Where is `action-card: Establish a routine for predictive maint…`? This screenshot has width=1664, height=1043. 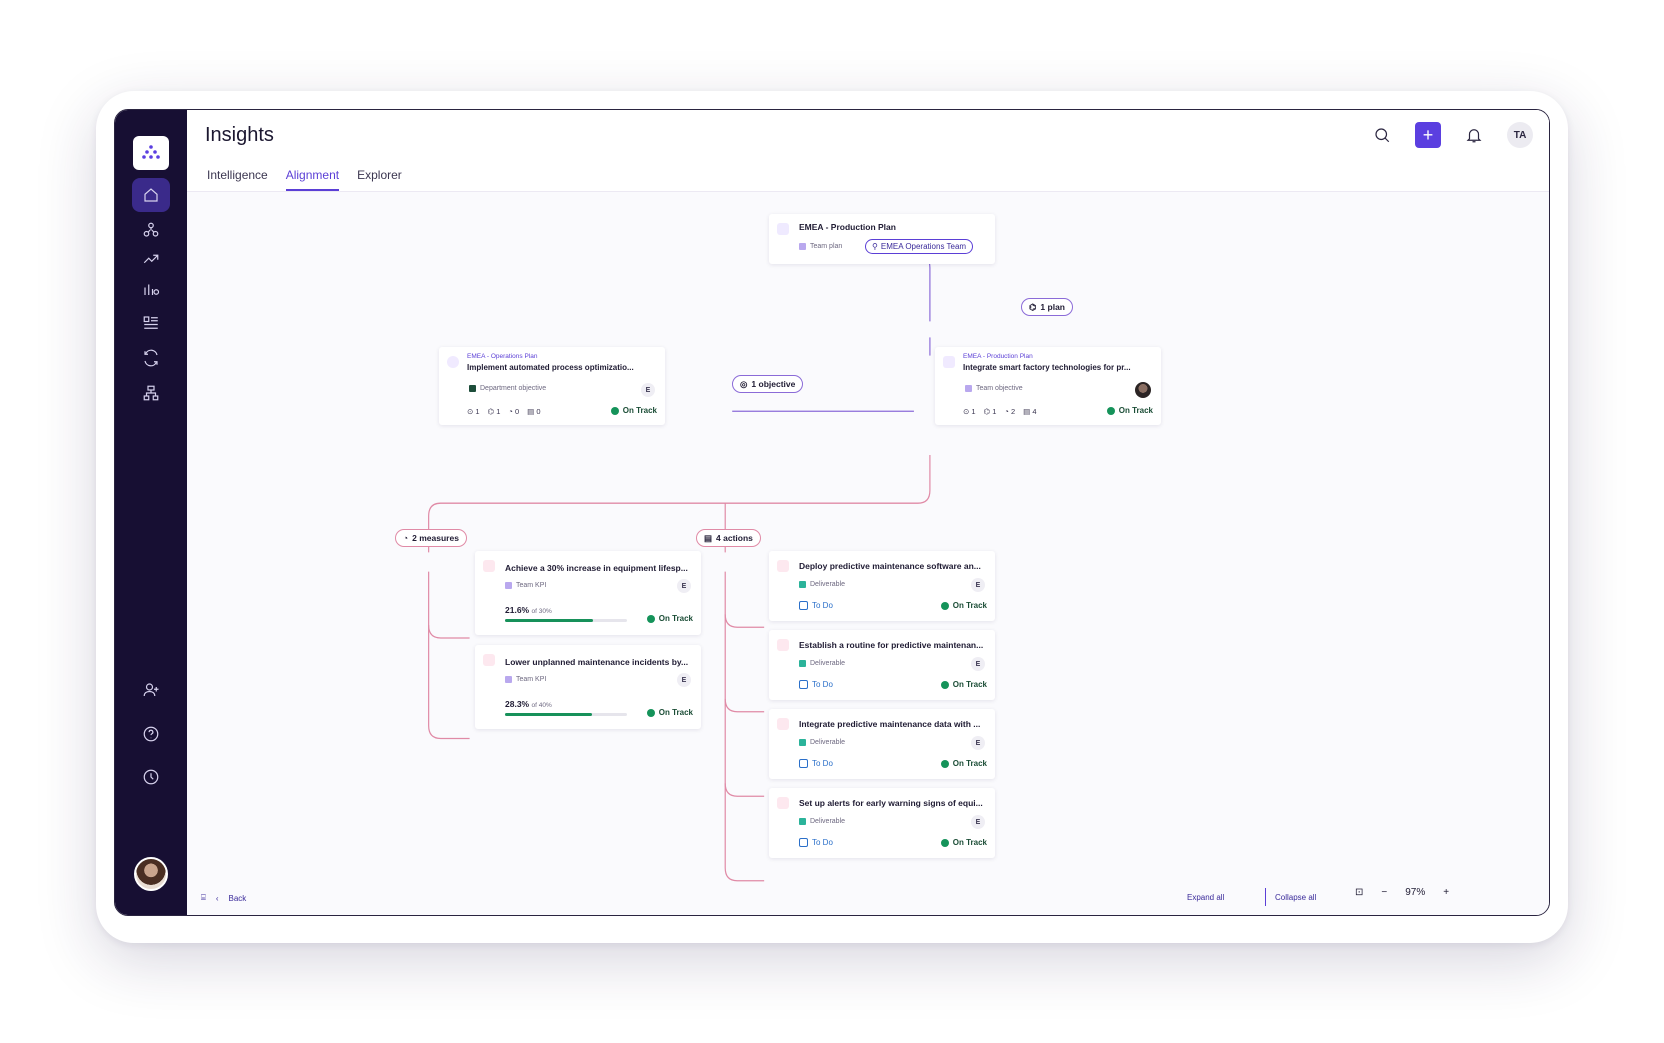 action-card: Establish a routine for predictive maint… is located at coordinates (882, 665).